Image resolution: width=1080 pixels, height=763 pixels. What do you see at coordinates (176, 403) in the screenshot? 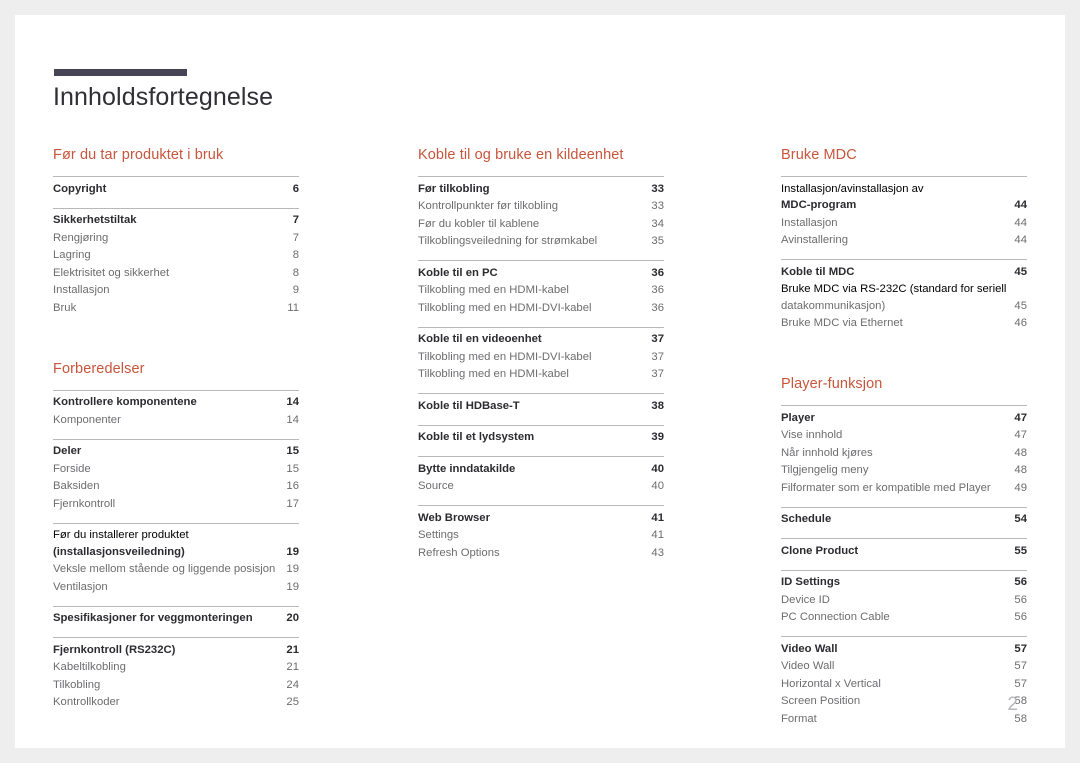
I see `toc-entry: Kontrollere komponentene 14` at bounding box center [176, 403].